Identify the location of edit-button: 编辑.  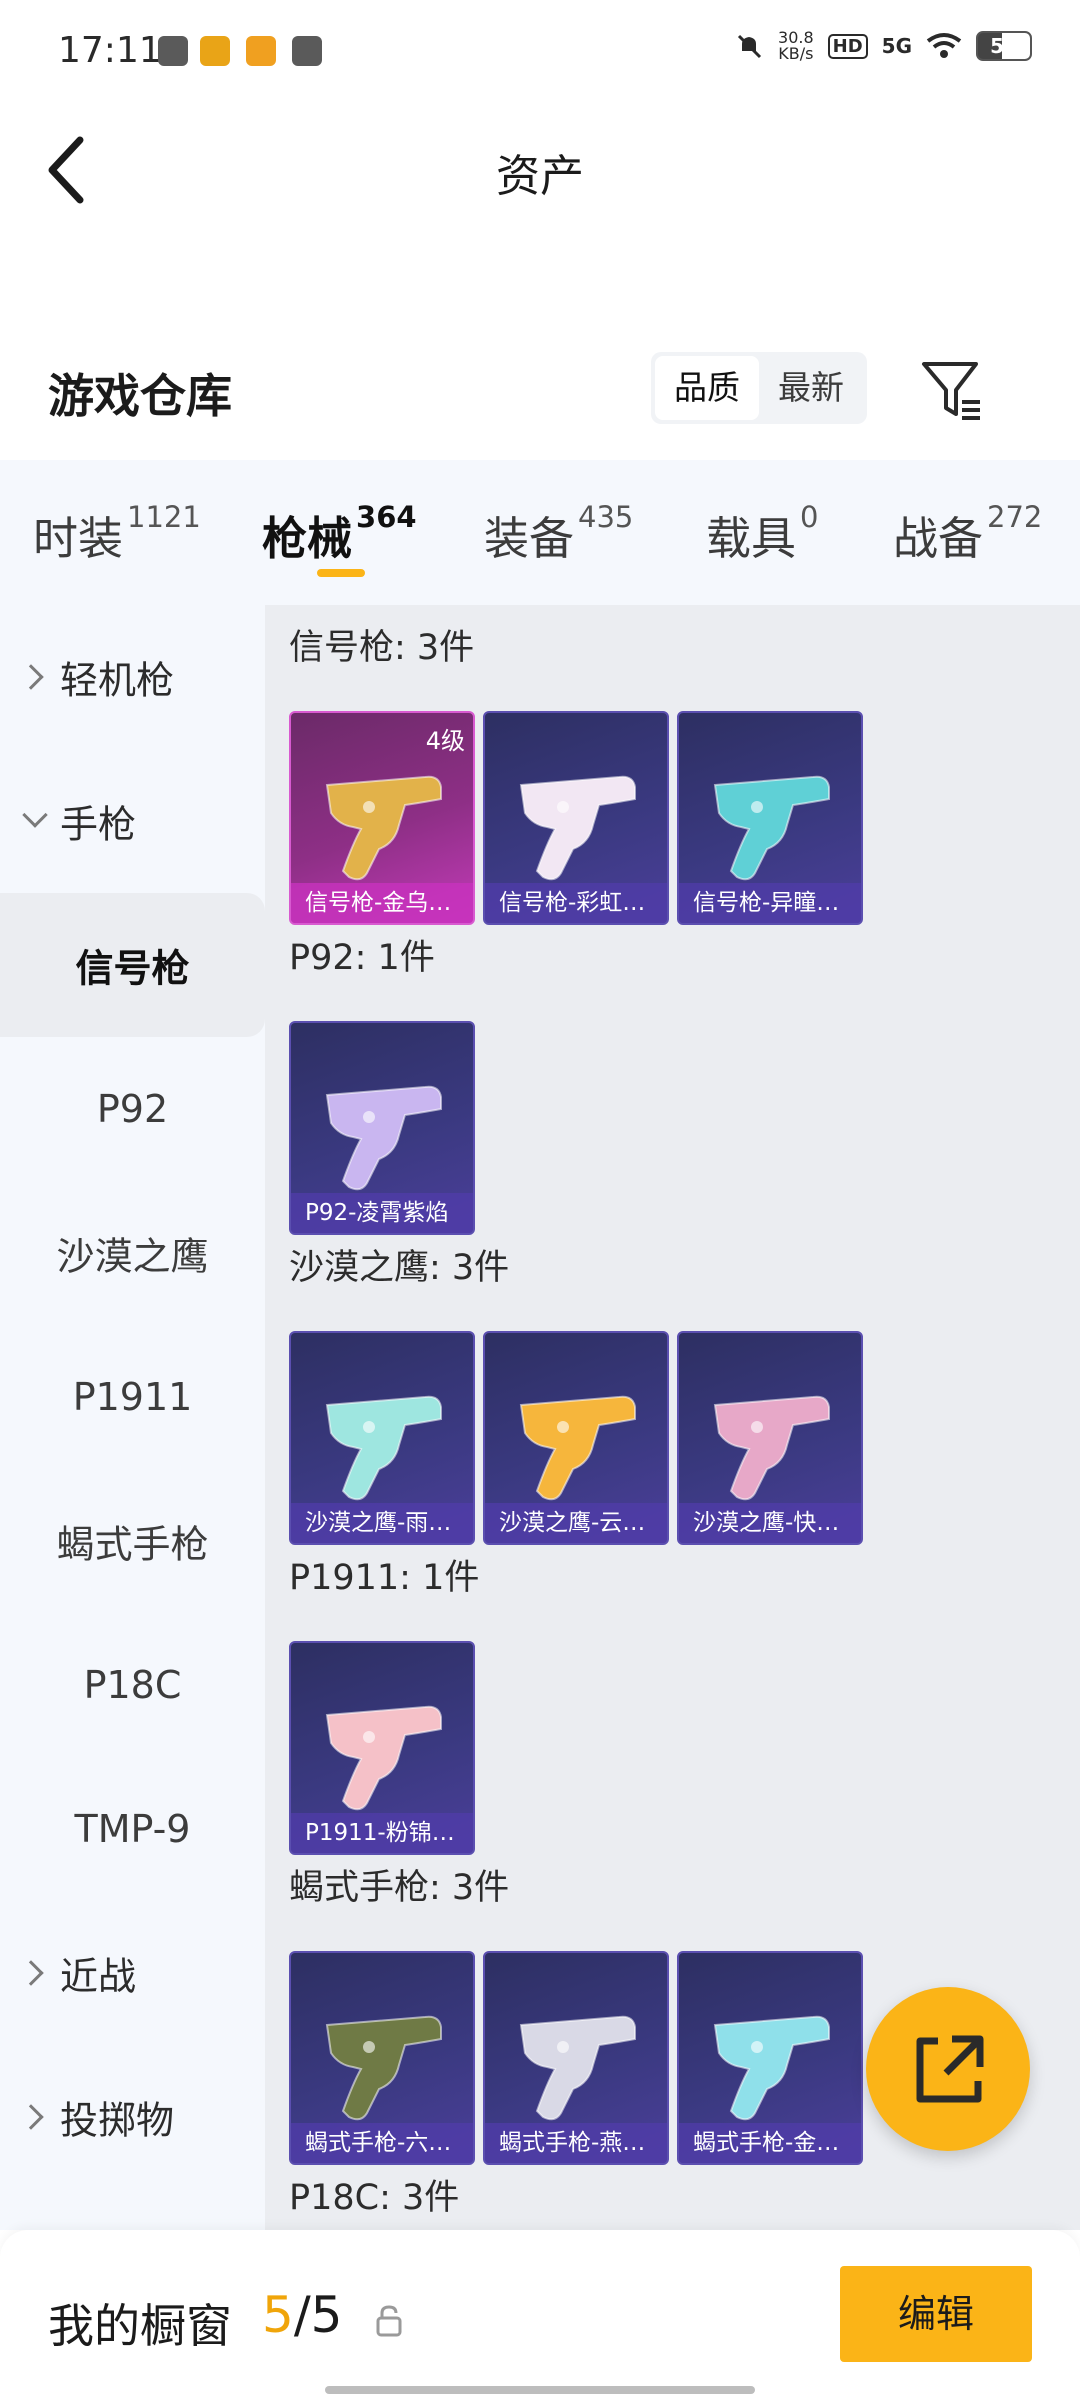
(936, 2314).